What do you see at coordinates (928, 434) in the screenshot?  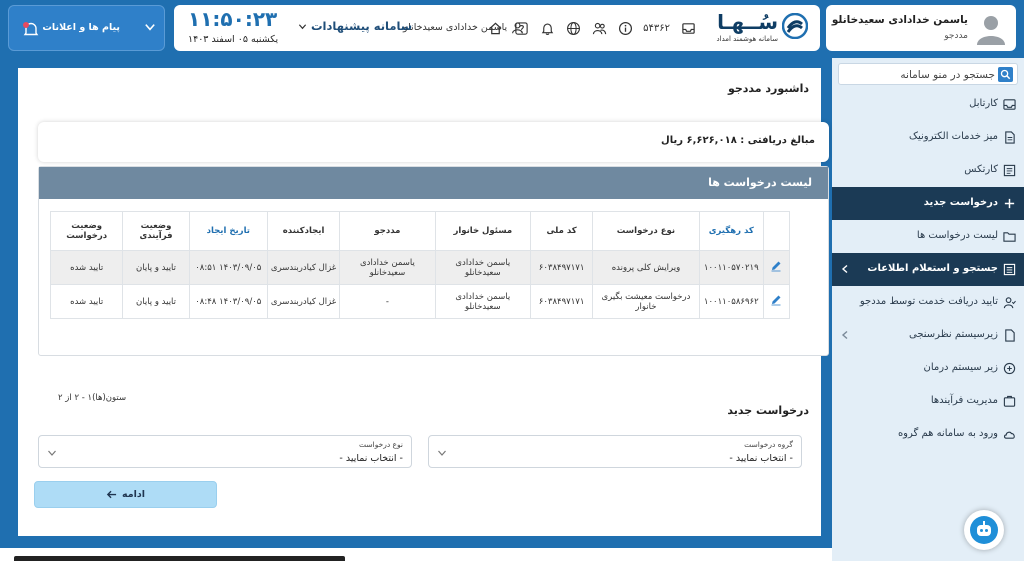 I see `sidebar-item-group-login: ورود به سامانه هم گروه` at bounding box center [928, 434].